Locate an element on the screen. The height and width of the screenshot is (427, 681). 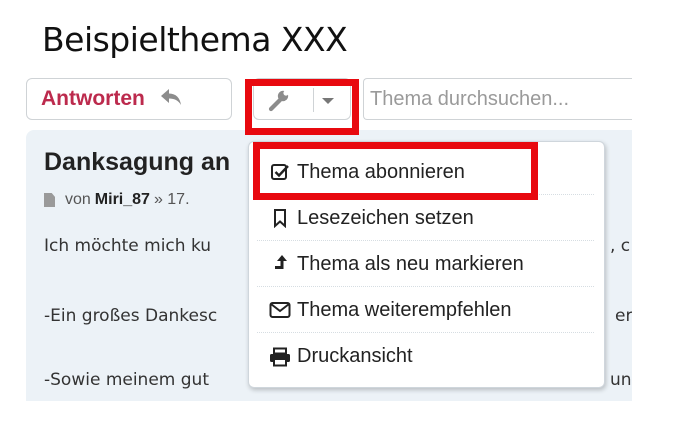
tools-separator is located at coordinates (313, 100).